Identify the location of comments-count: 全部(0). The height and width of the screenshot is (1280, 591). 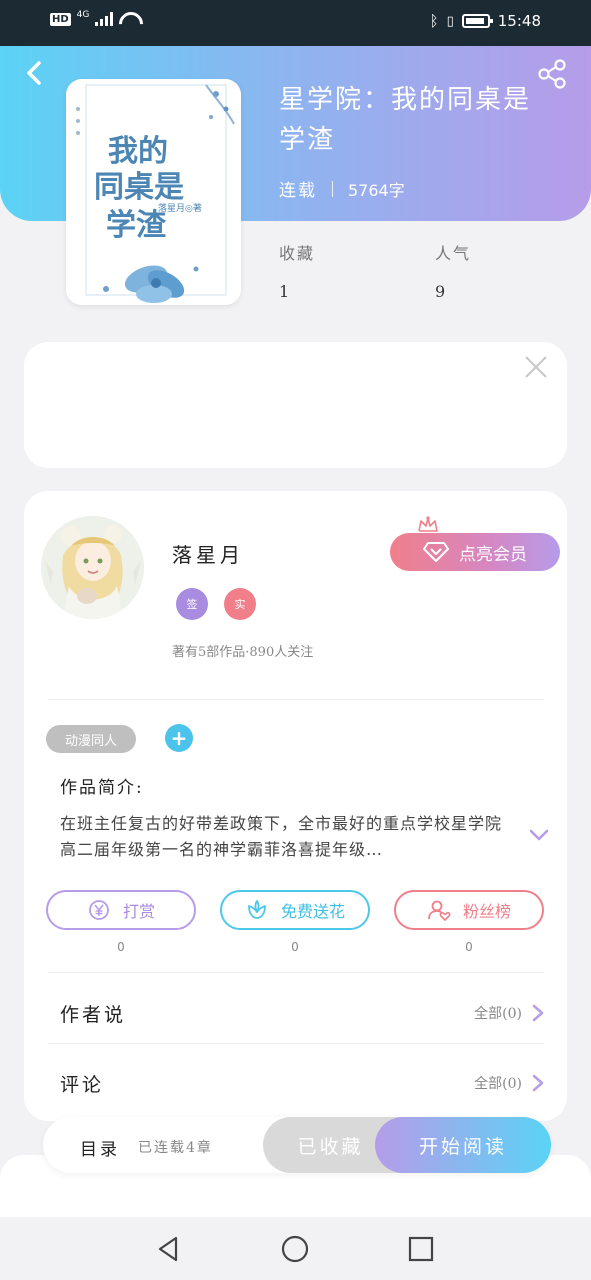
(498, 1084).